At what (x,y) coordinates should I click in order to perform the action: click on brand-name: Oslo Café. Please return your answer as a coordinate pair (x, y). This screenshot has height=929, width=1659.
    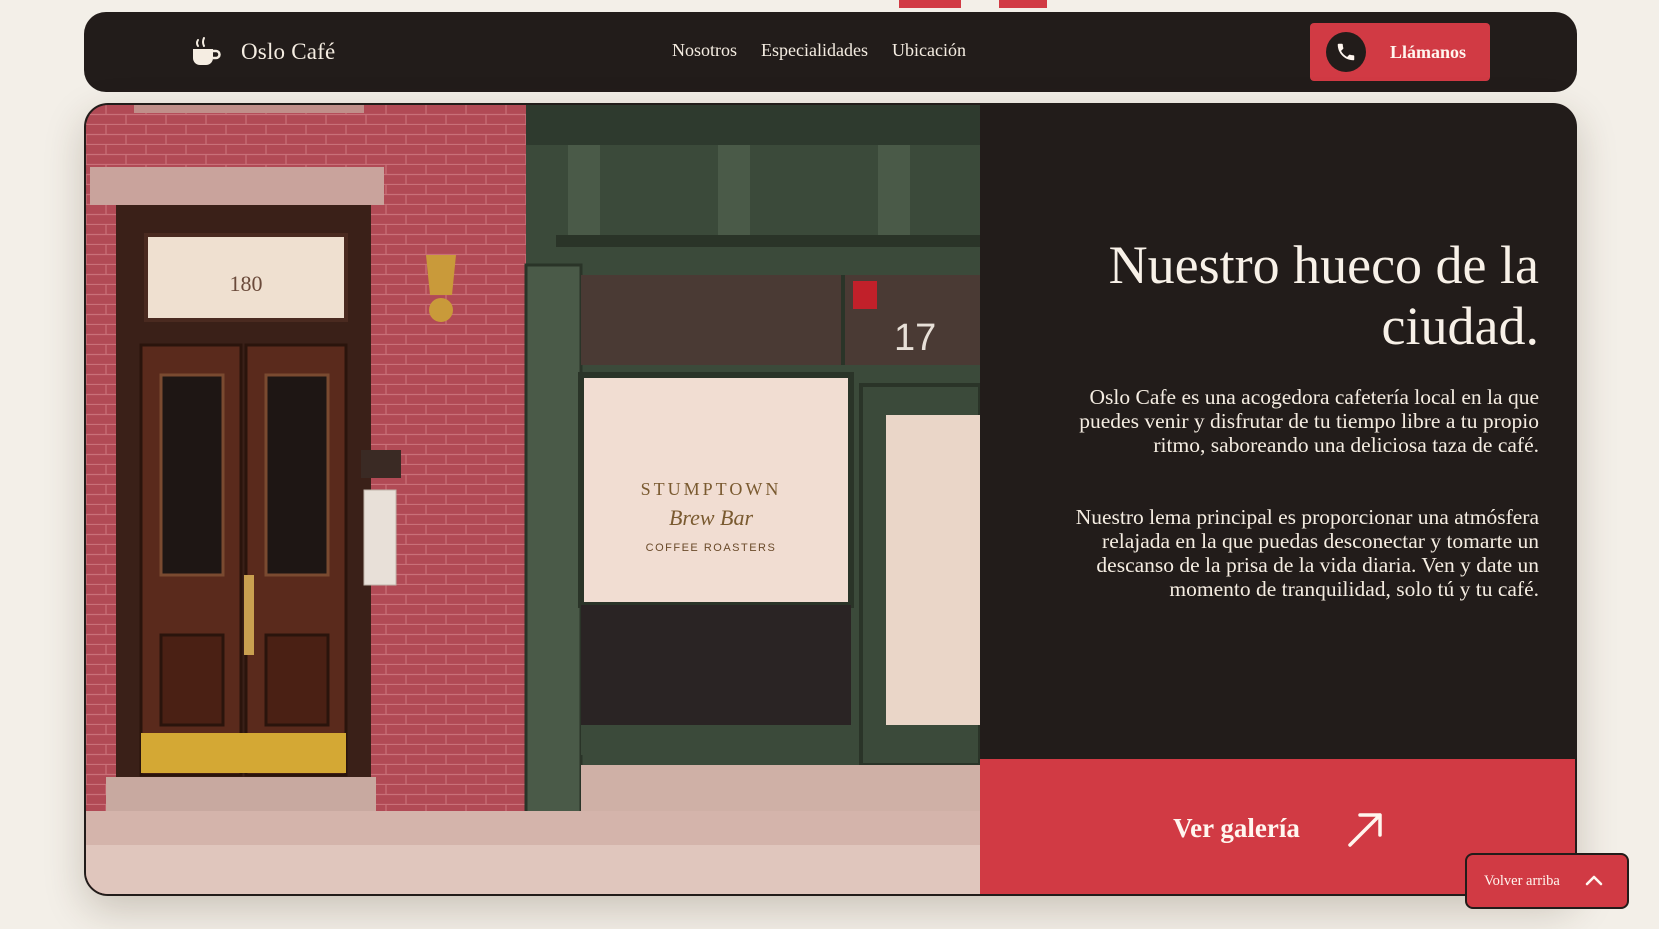
    Looking at the image, I should click on (288, 51).